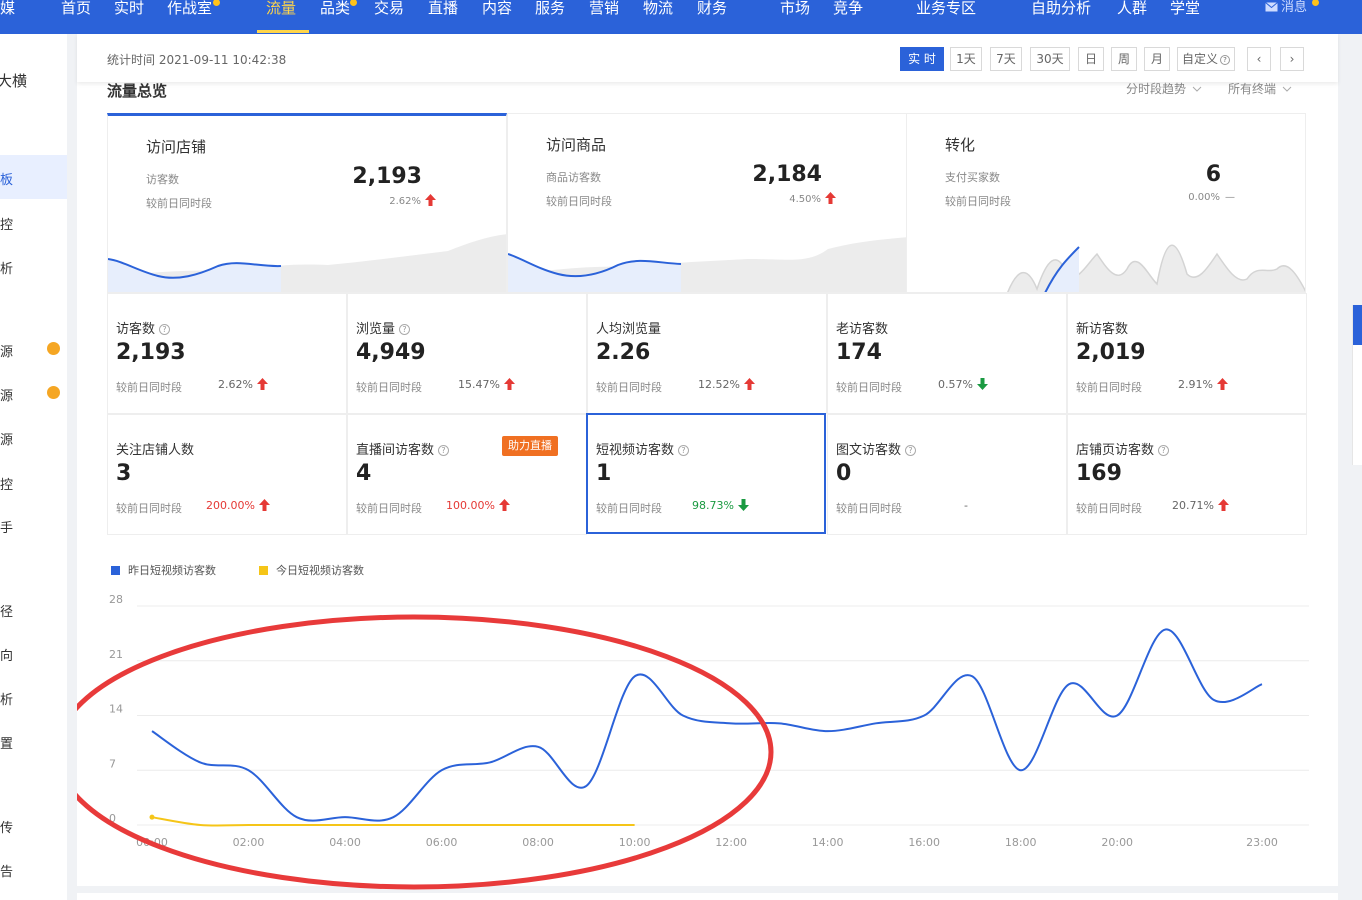  What do you see at coordinates (707, 353) in the screenshot?
I see `metric-avg-pageviews: 人均浏览量 2.26 较前日同时段 12.52%` at bounding box center [707, 353].